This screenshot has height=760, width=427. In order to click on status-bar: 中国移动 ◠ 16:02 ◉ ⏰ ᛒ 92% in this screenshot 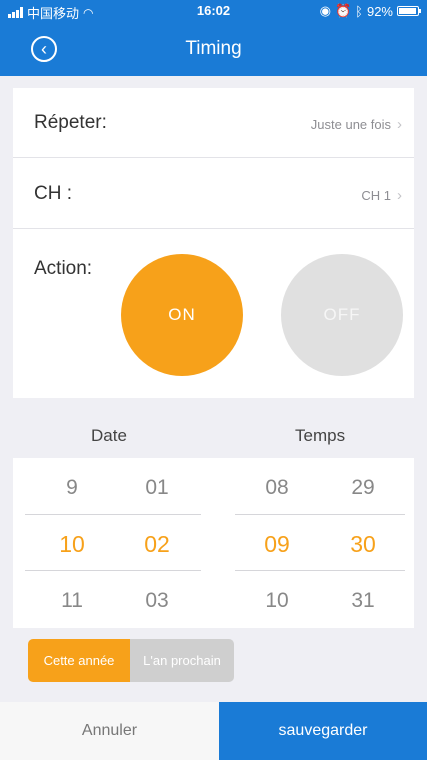, I will do `click(213, 11)`.